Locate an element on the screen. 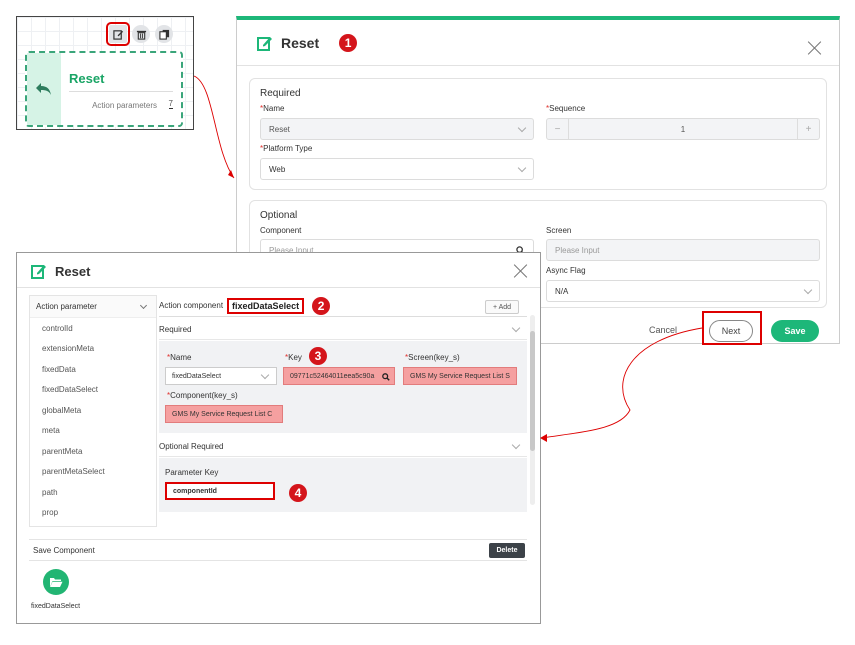 This screenshot has width=855, height=645. marker-4-badge: 4 is located at coordinates (298, 493).